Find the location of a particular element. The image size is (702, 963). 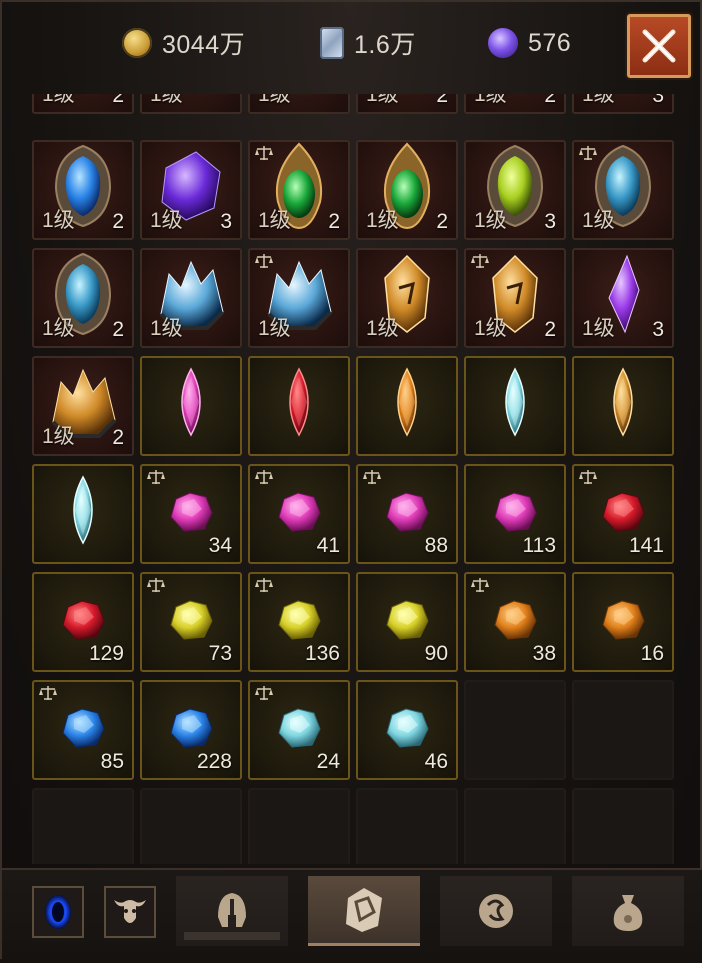

gem-rune-icon is located at coordinates (364, 909).